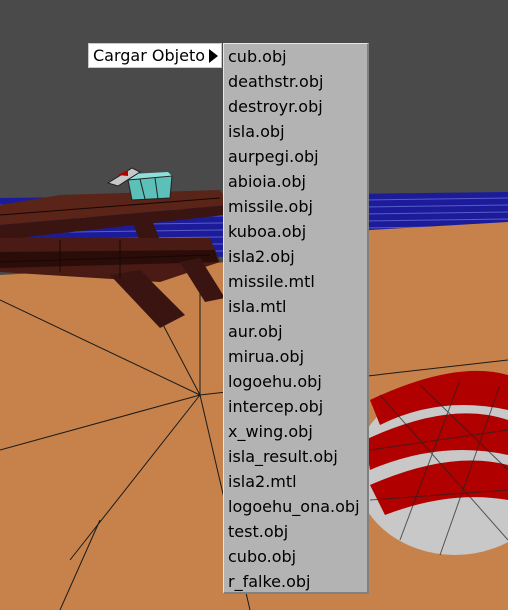  What do you see at coordinates (295, 81) in the screenshot?
I see `submenu-item-deathstr-obj: deathstr.obj` at bounding box center [295, 81].